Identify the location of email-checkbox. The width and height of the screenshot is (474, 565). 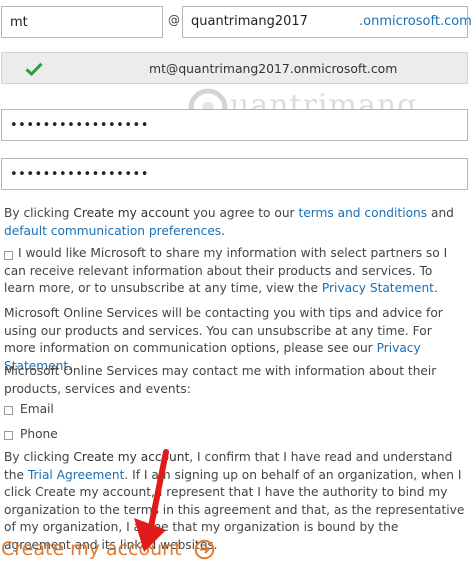
(8, 410).